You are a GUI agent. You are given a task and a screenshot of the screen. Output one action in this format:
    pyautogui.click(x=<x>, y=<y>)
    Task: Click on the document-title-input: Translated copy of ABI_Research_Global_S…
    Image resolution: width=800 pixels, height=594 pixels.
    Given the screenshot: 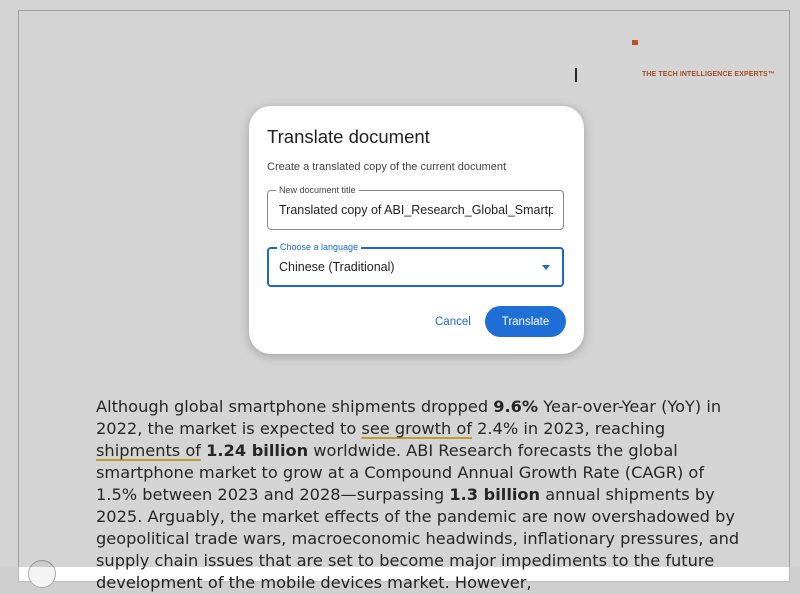 What is the action you would take?
    pyautogui.click(x=416, y=210)
    